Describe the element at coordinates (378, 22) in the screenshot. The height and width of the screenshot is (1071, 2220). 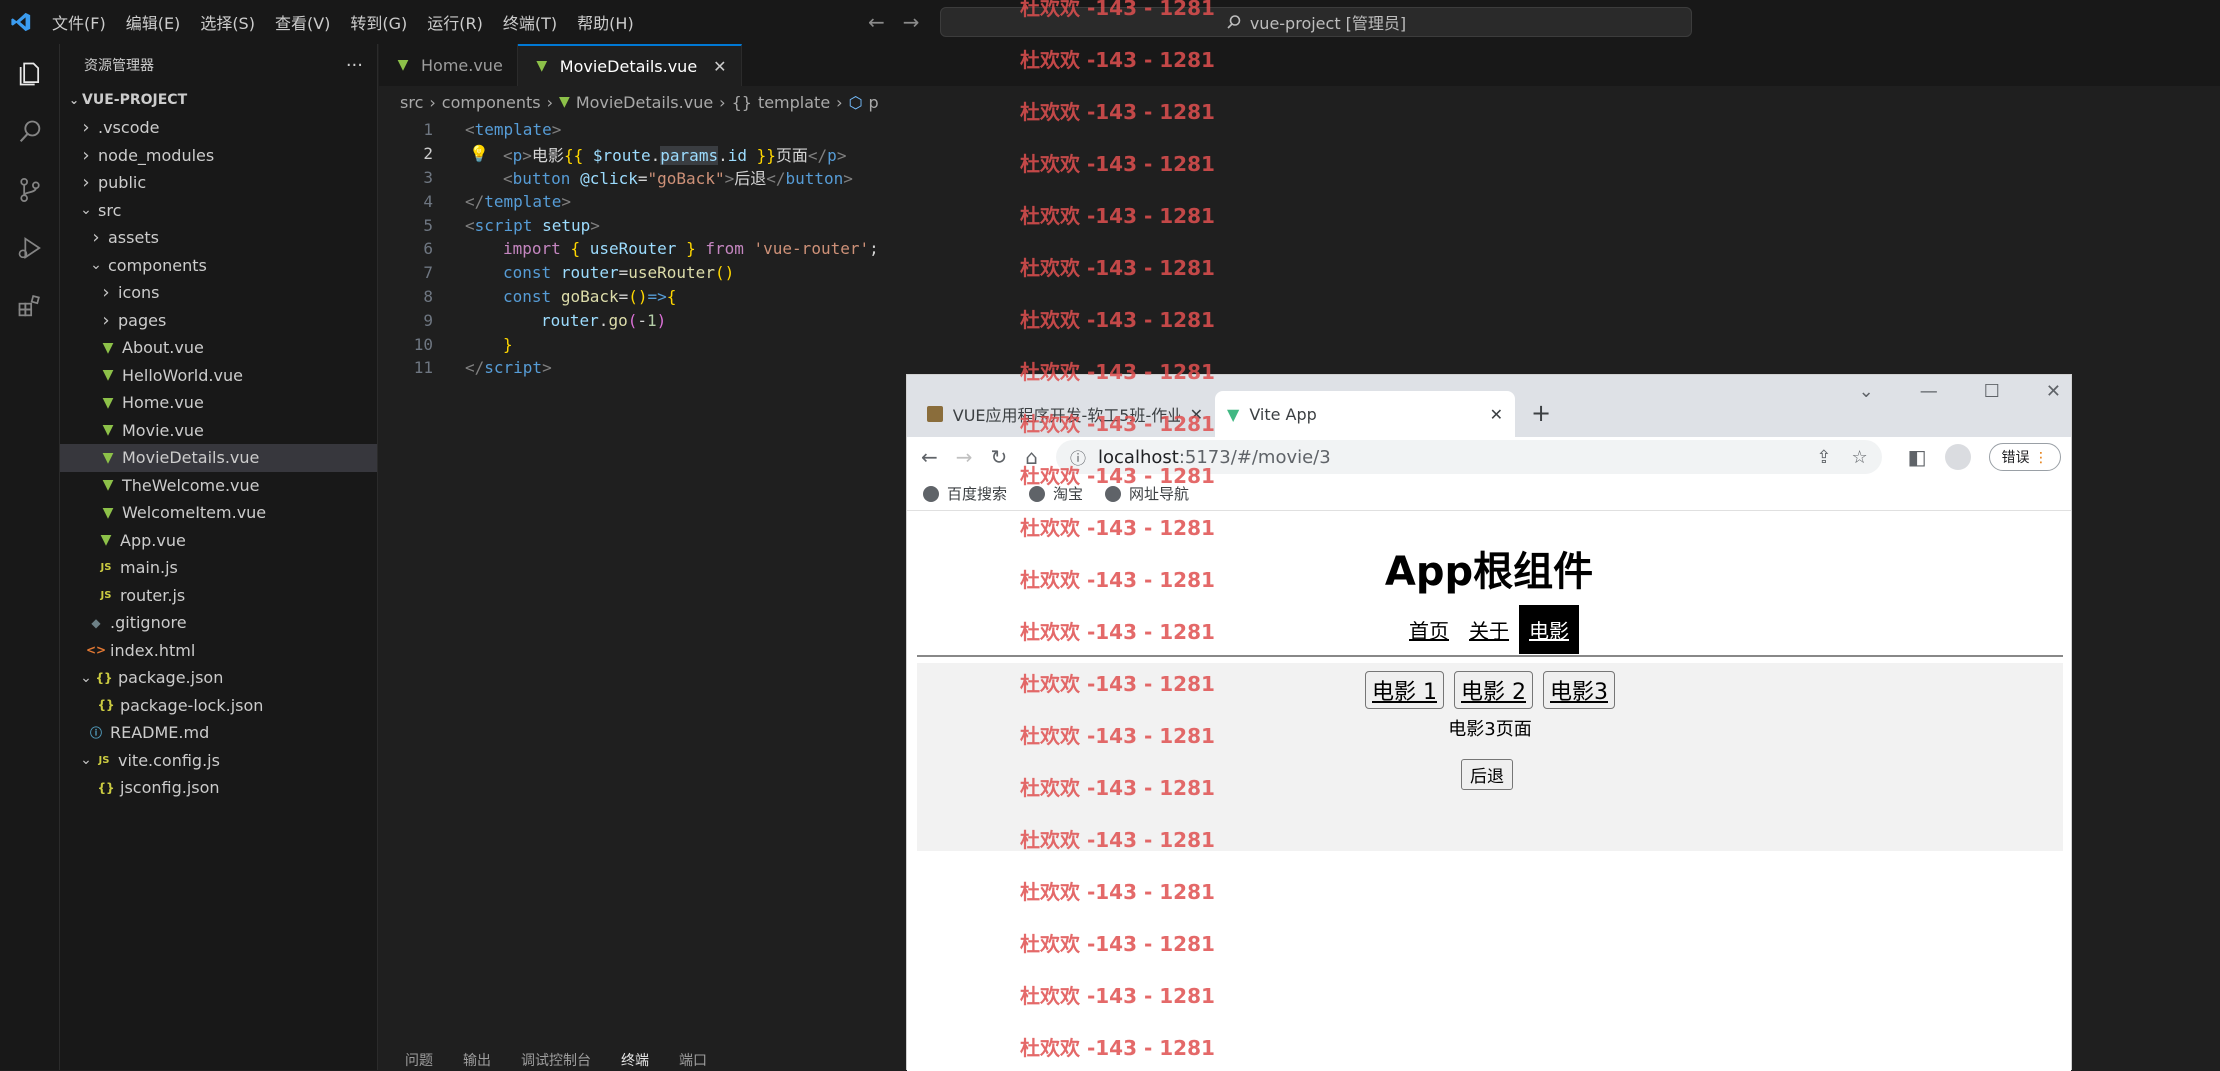
I see `menu-go: 转到(G)` at that location.